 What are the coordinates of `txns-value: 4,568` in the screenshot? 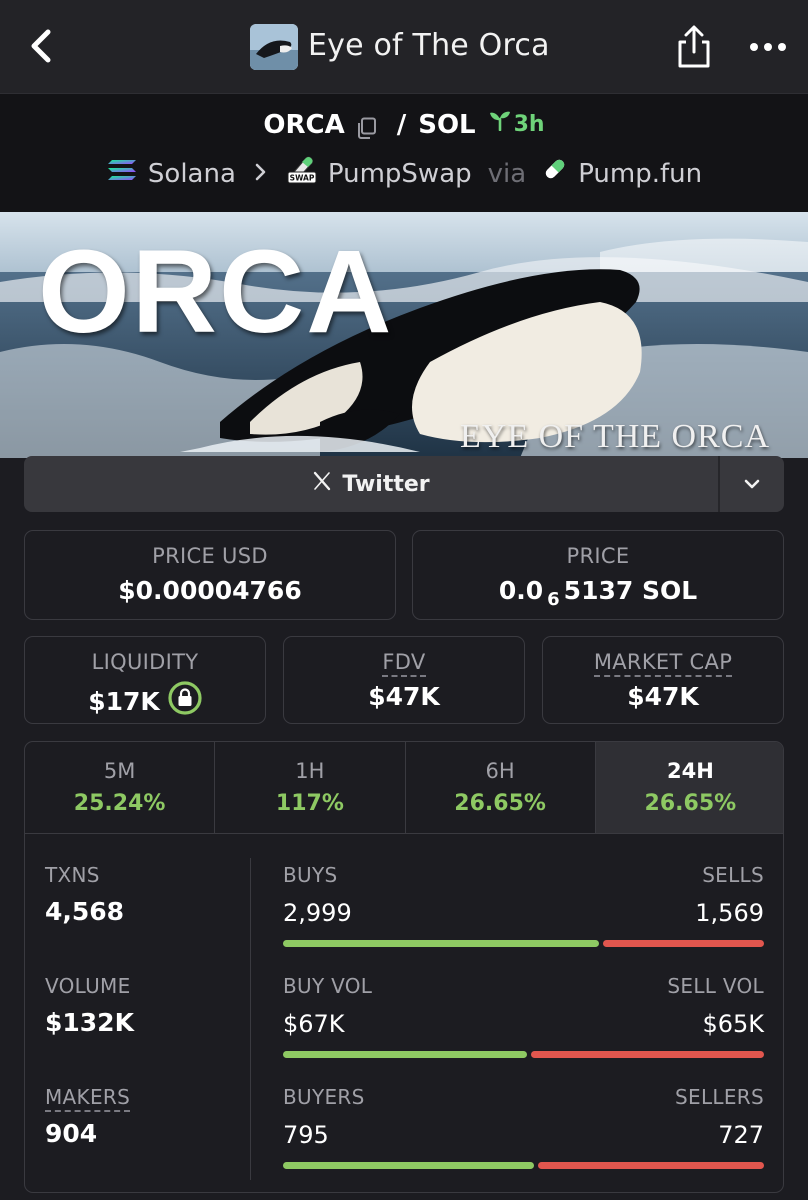 It's located at (85, 911).